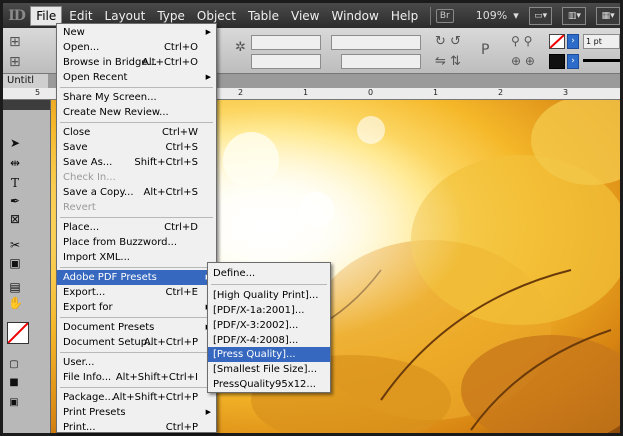 This screenshot has width=623, height=436. Describe the element at coordinates (38, 92) in the screenshot. I see `ruler-label: 5` at that location.